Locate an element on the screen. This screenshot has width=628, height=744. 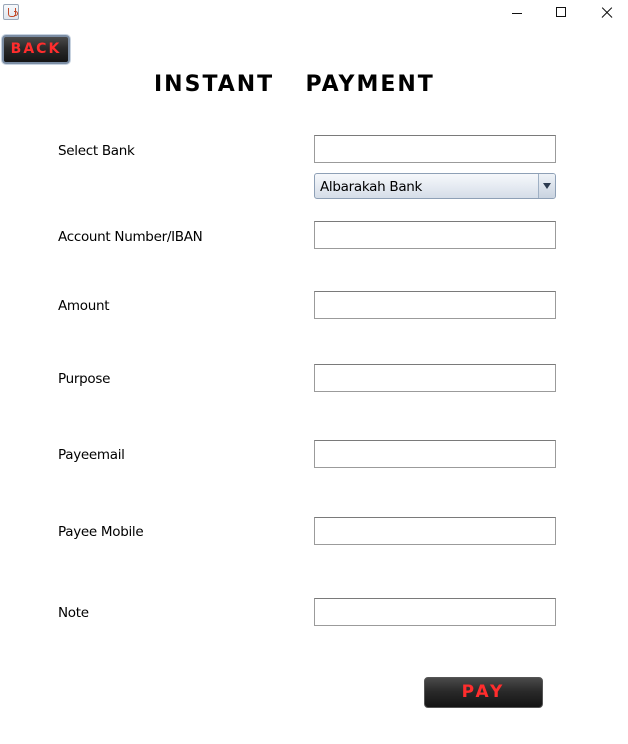
select-bank-label: Select Bank is located at coordinates (96, 151).